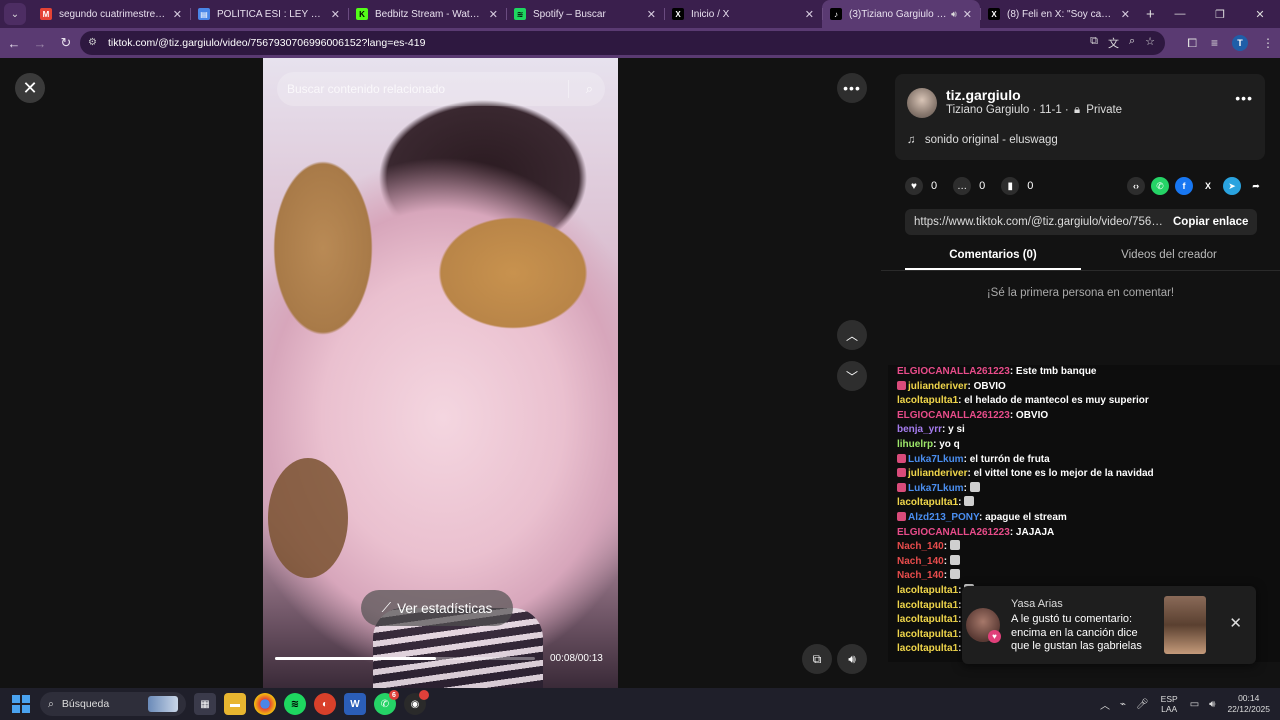  What do you see at coordinates (1214, 43) in the screenshot?
I see `media-controls-icon: ≡` at bounding box center [1214, 43].